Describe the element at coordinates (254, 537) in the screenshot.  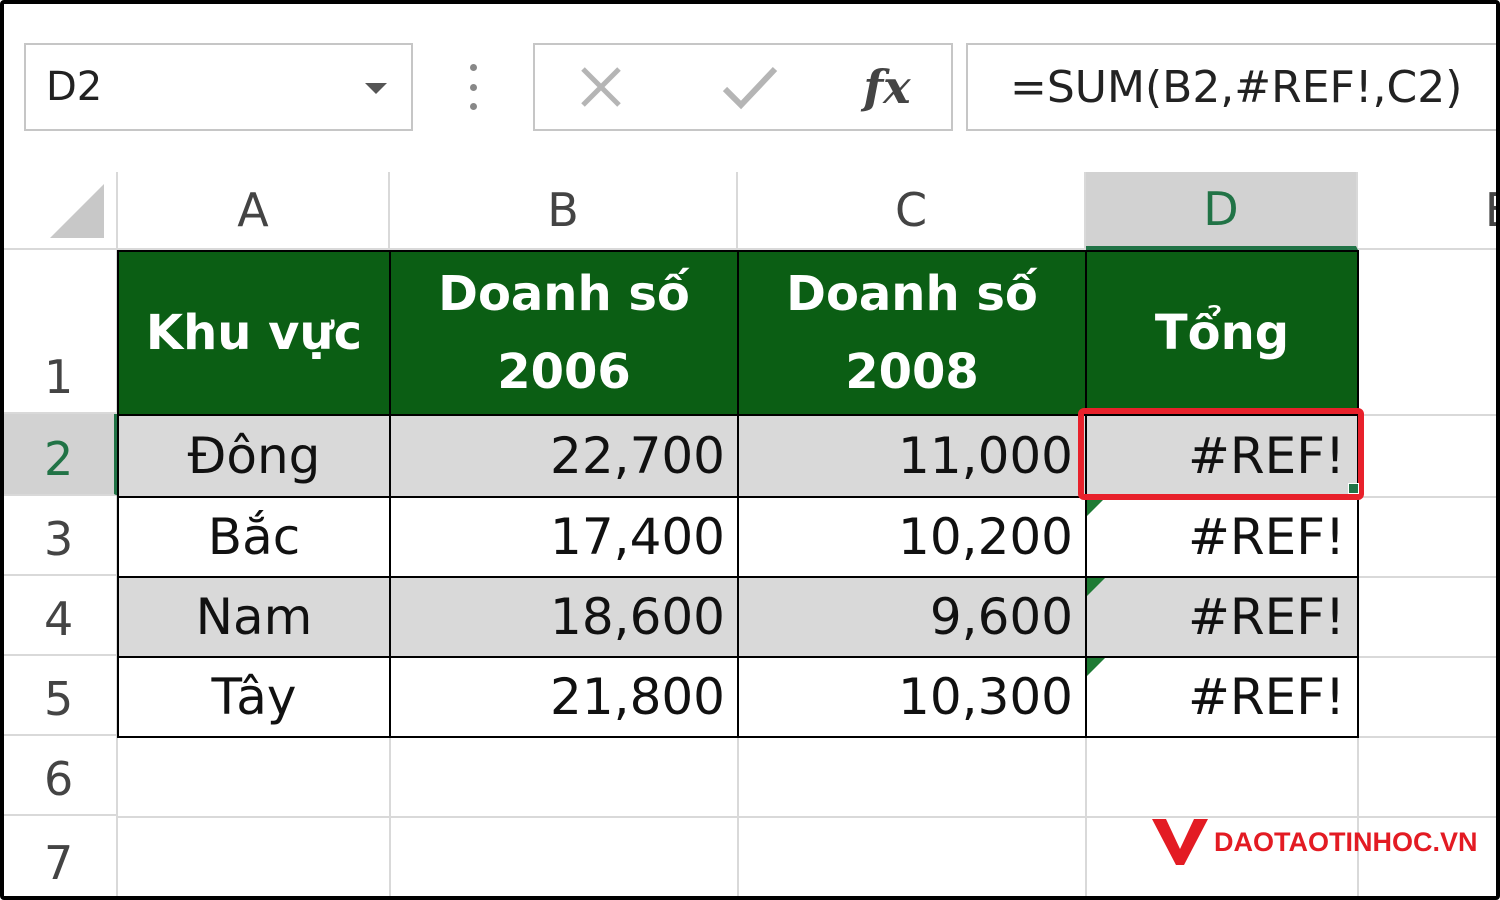
I see `cell-a3: Bắc` at that location.